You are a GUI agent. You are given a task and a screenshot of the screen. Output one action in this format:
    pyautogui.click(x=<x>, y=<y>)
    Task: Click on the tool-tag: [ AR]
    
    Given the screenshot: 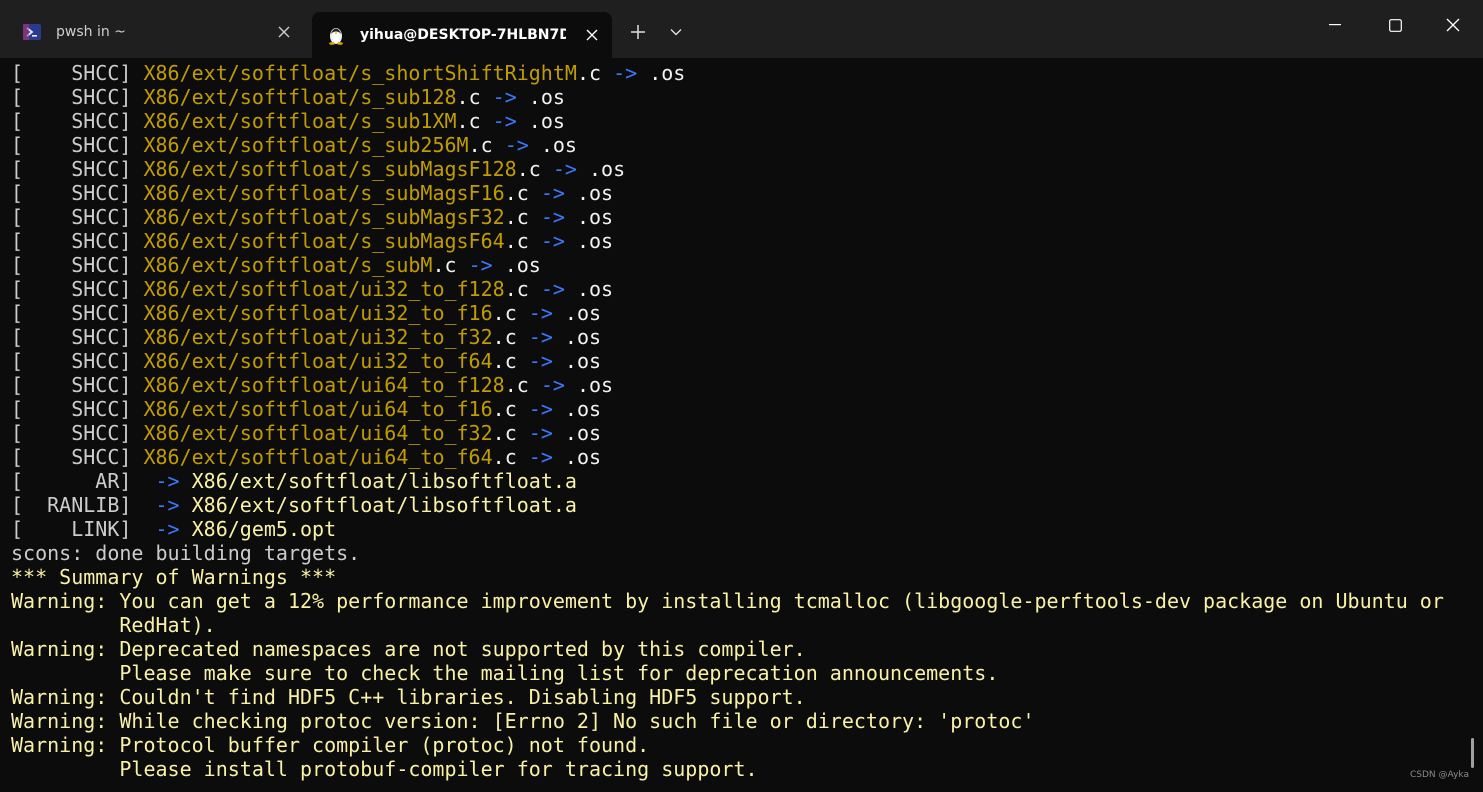 What is the action you would take?
    pyautogui.click(x=77, y=481)
    